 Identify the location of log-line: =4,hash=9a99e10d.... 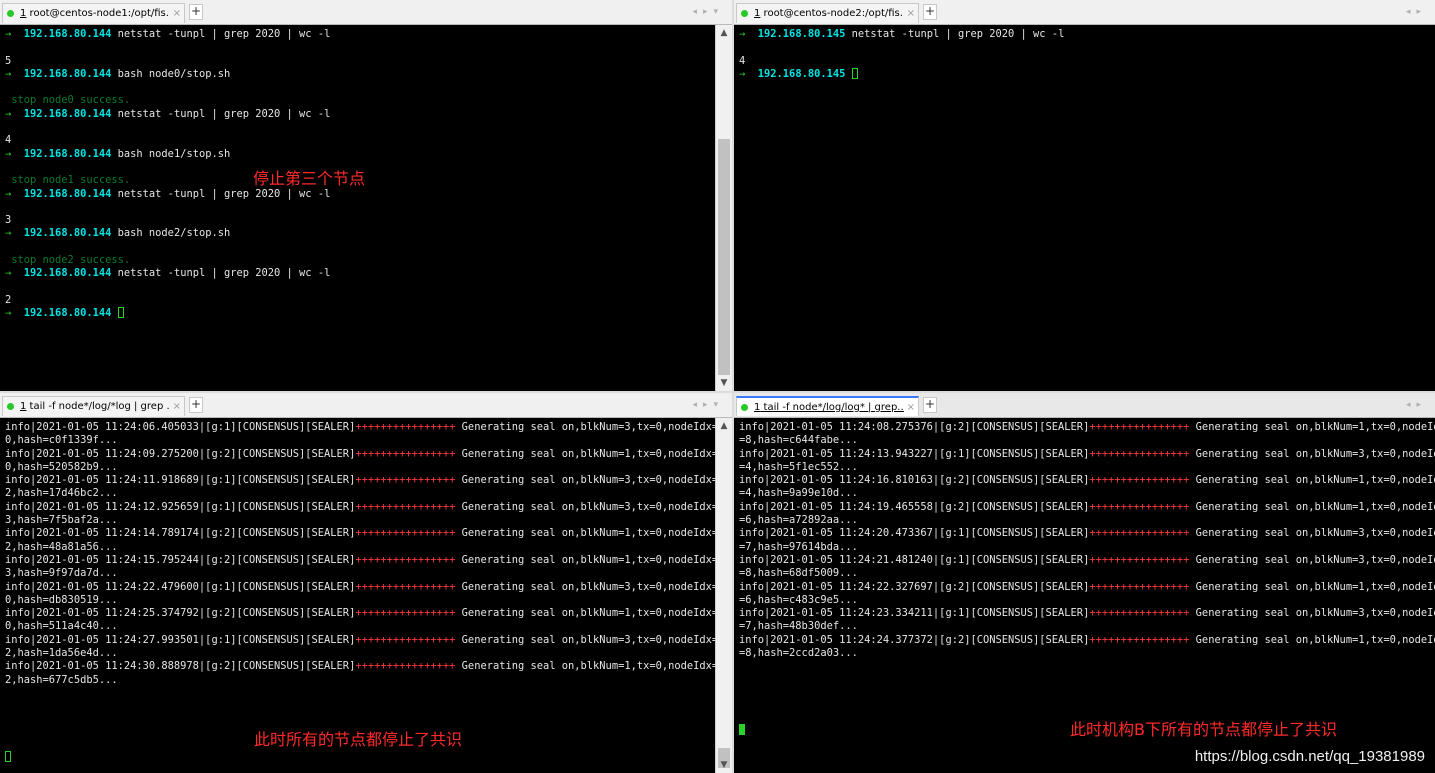
(1087, 493).